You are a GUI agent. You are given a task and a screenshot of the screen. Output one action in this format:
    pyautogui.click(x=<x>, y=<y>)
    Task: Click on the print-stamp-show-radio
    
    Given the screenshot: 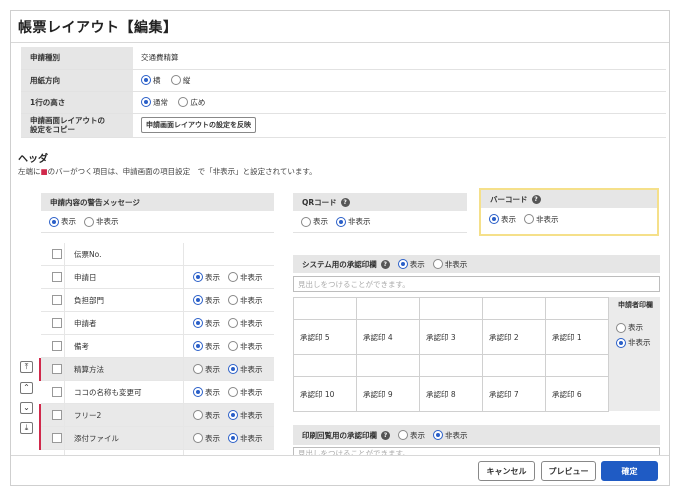 What is the action you would take?
    pyautogui.click(x=403, y=435)
    